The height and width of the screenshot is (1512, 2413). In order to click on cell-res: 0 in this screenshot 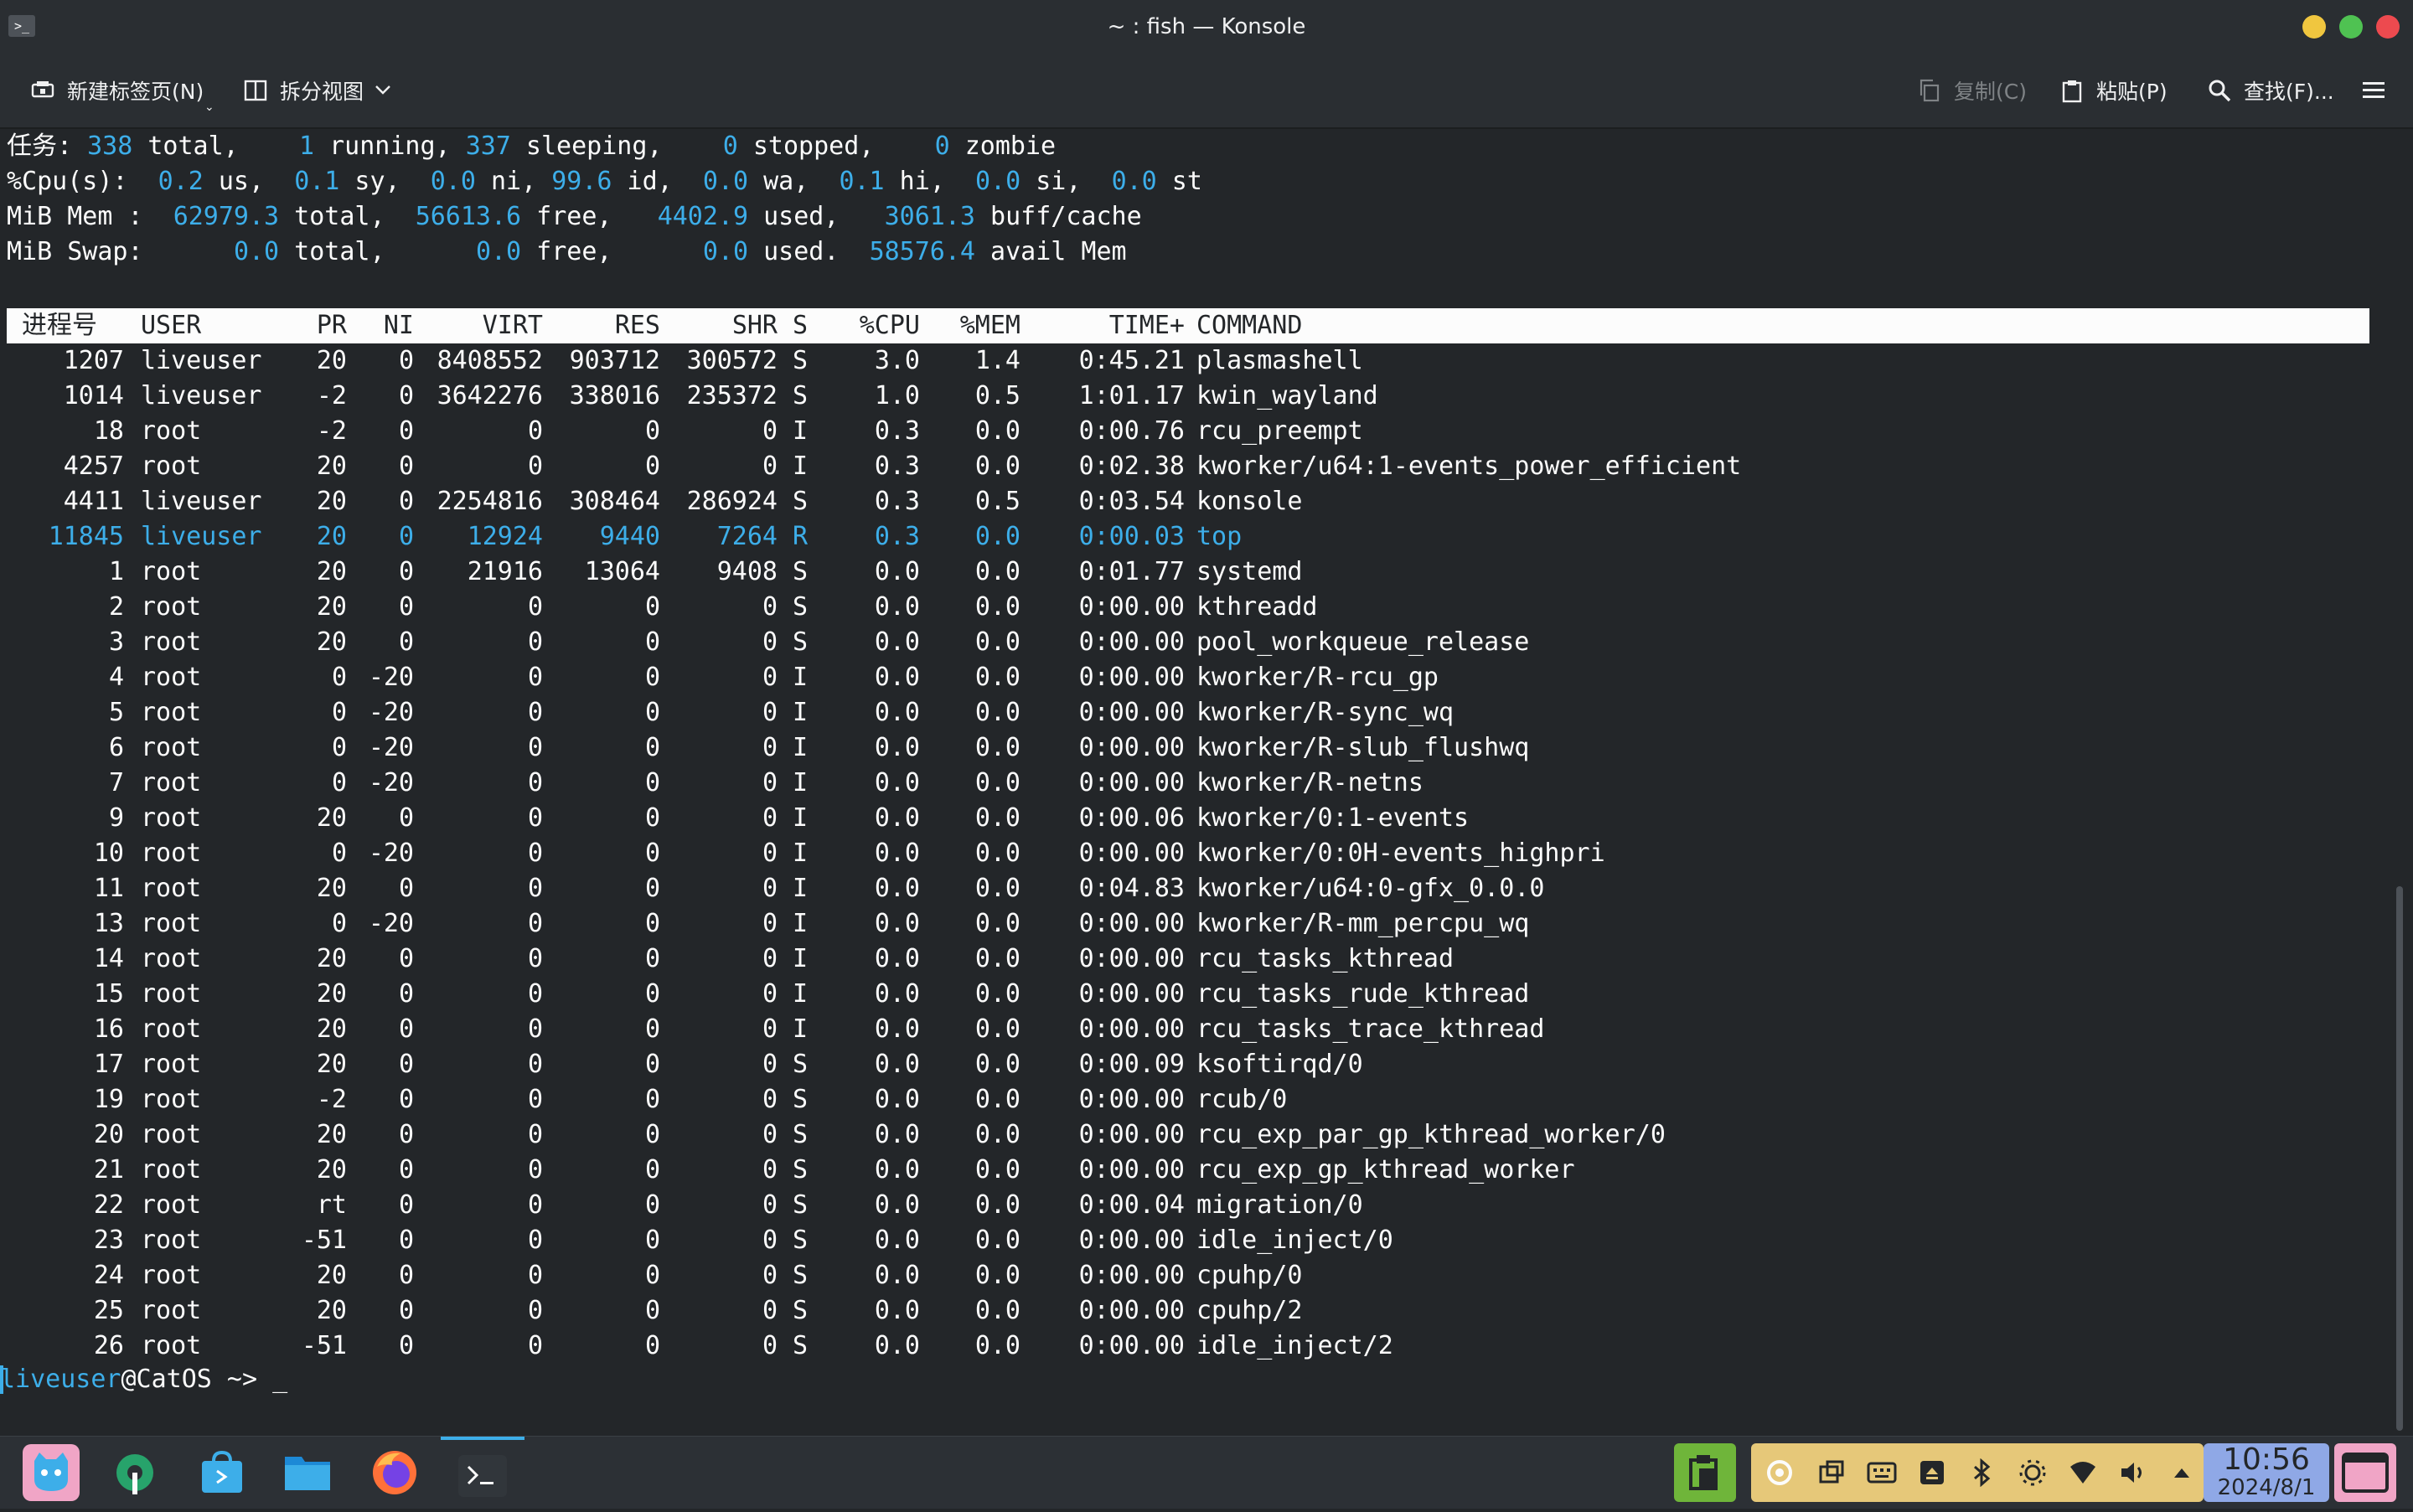, I will do `click(652, 1169)`.